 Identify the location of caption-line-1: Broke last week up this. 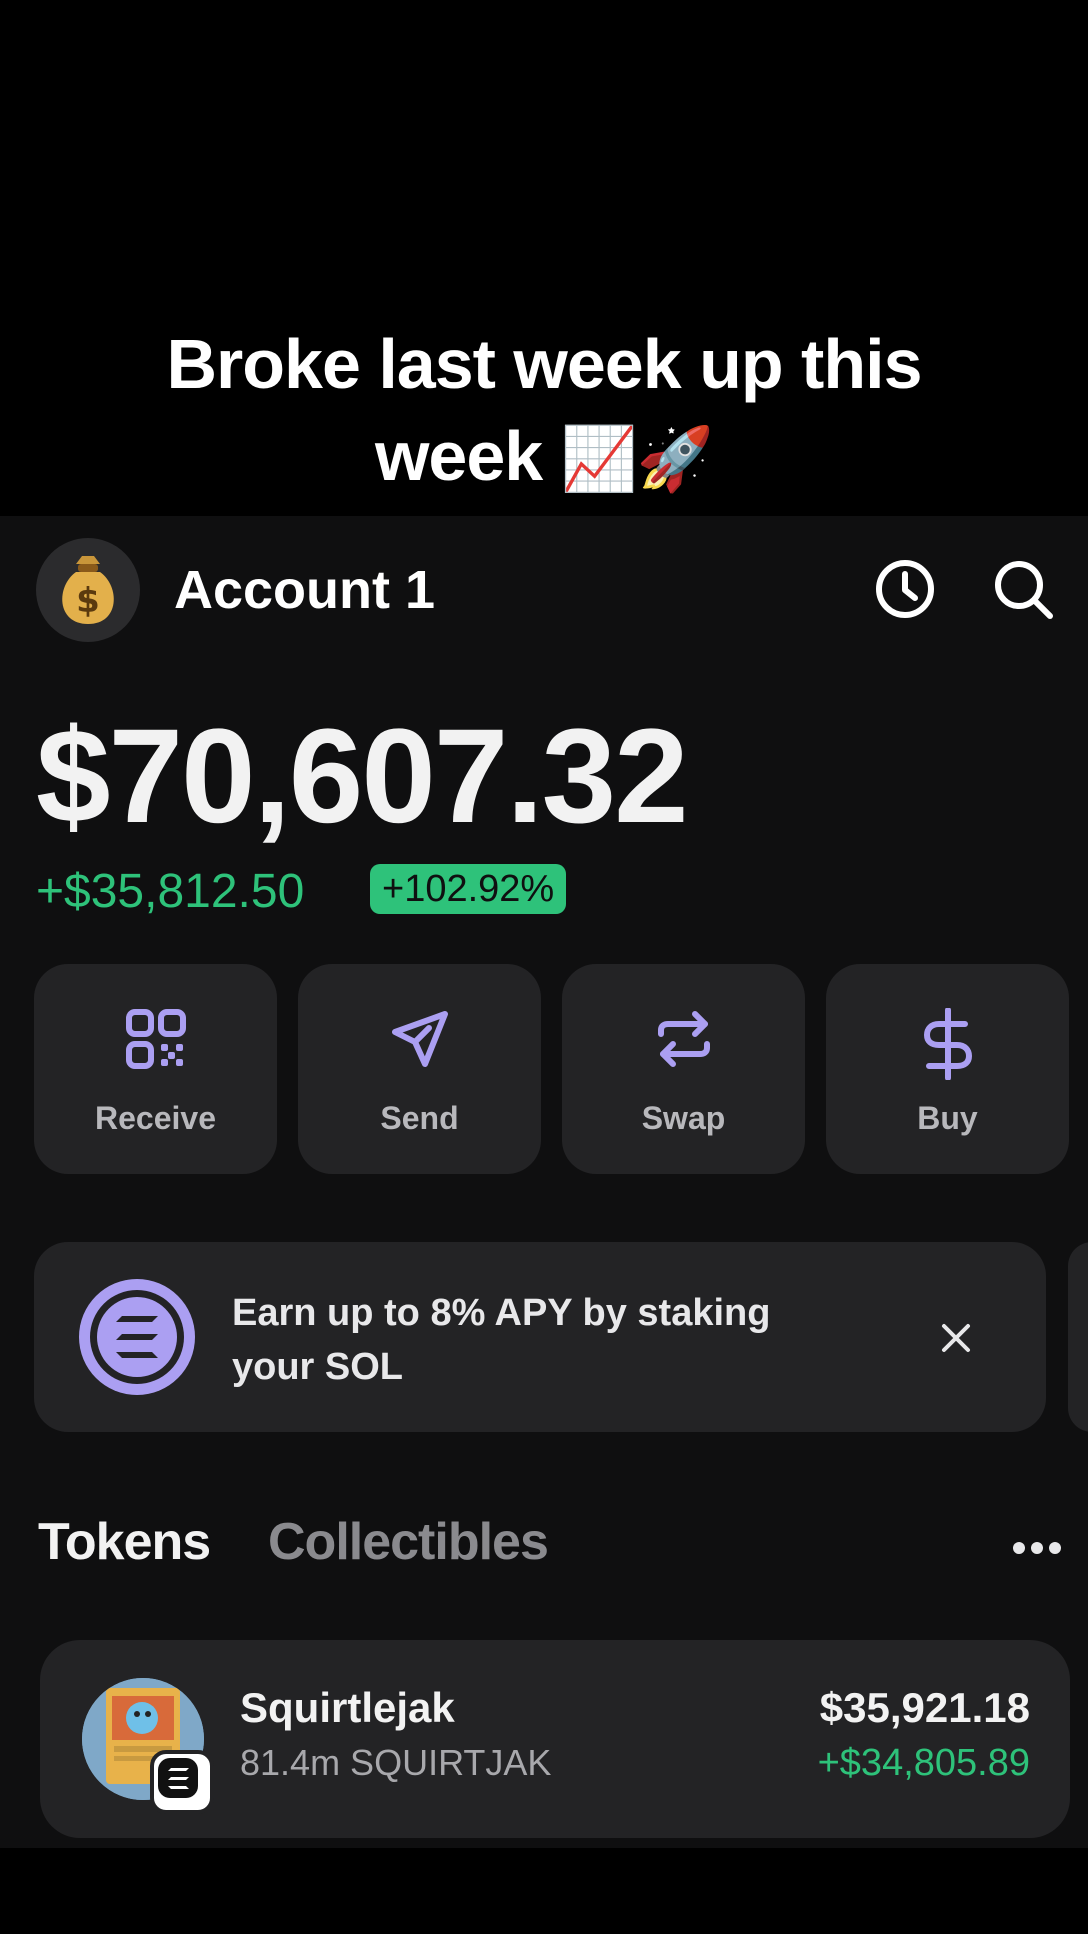
(544, 364).